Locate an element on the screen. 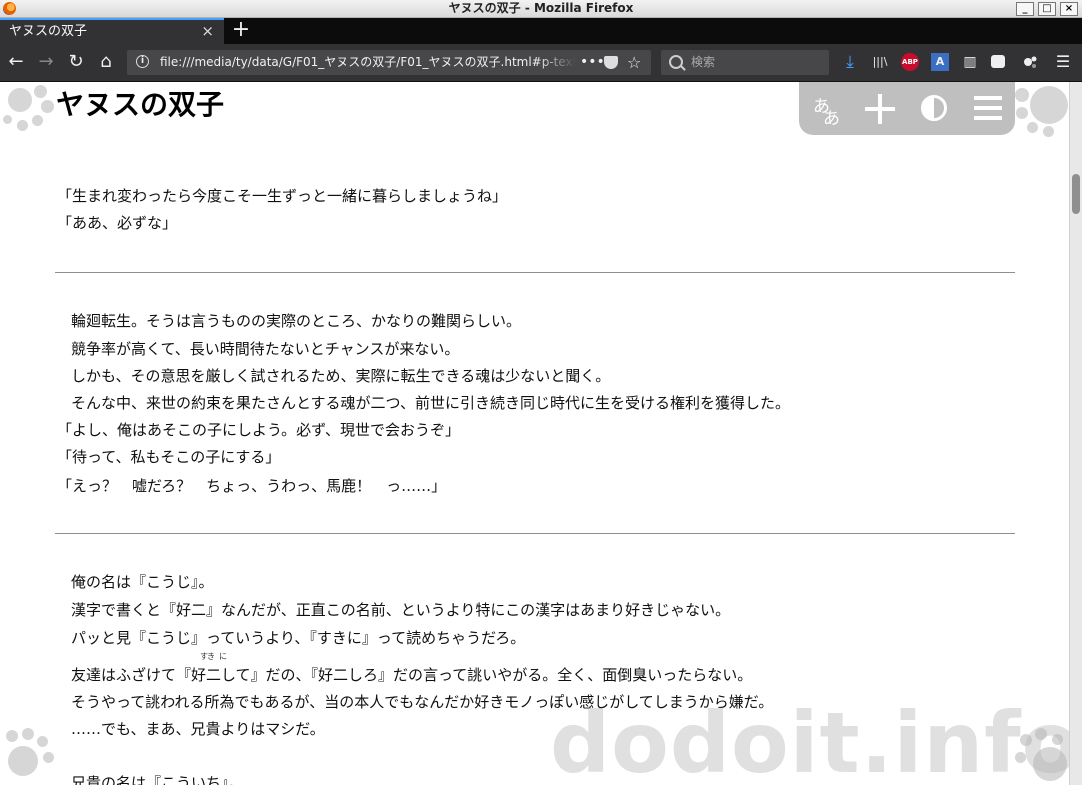 The width and height of the screenshot is (1082, 785). tab-strip: ヤヌスの双子 × + is located at coordinates (541, 31).